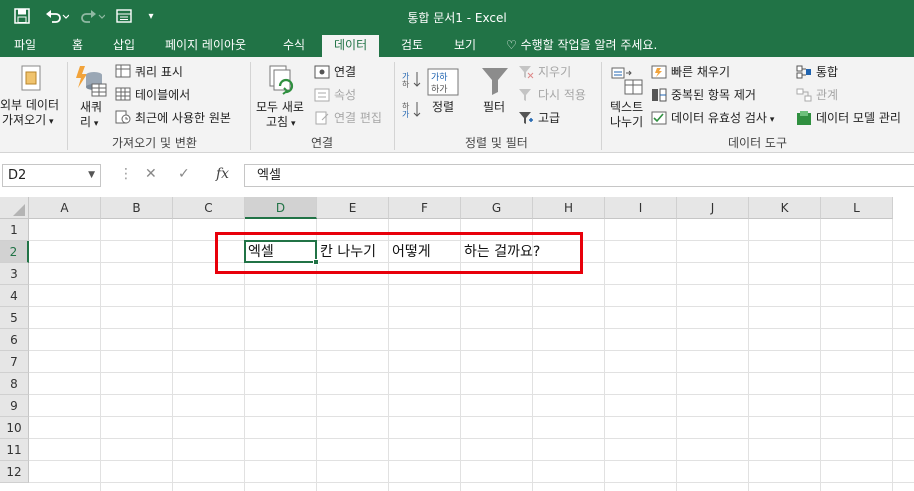 This screenshot has width=914, height=491. I want to click on column-header-d: D, so click(281, 208).